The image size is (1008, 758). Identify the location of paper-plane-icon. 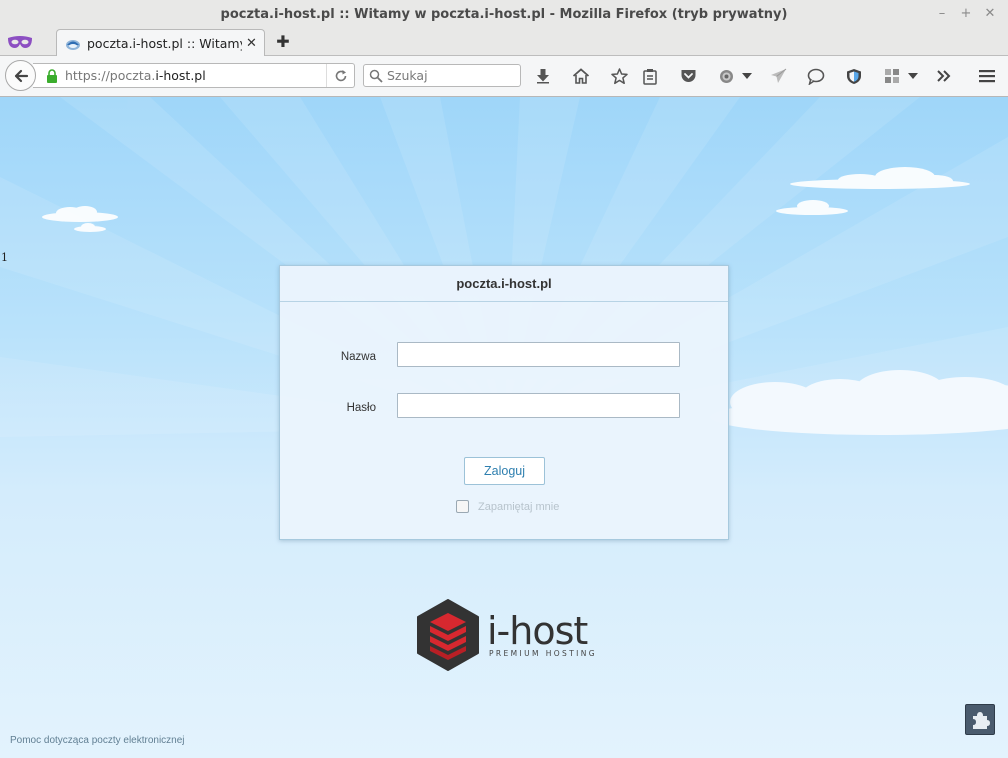
(778, 75).